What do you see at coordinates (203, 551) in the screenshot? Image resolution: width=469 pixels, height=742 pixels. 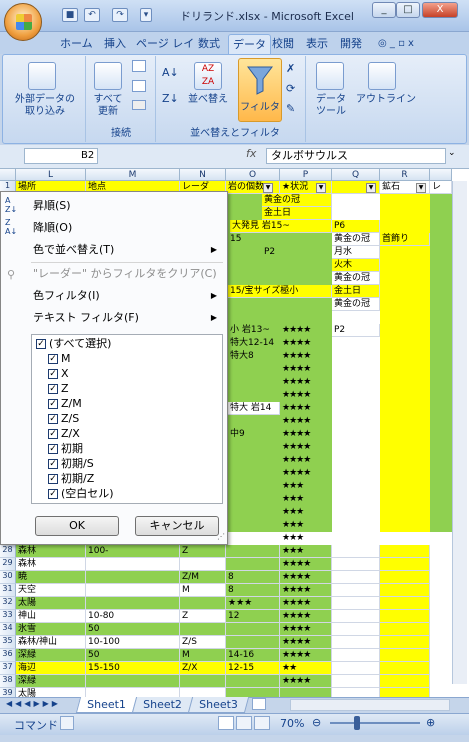 I see `table-cell: Z` at bounding box center [203, 551].